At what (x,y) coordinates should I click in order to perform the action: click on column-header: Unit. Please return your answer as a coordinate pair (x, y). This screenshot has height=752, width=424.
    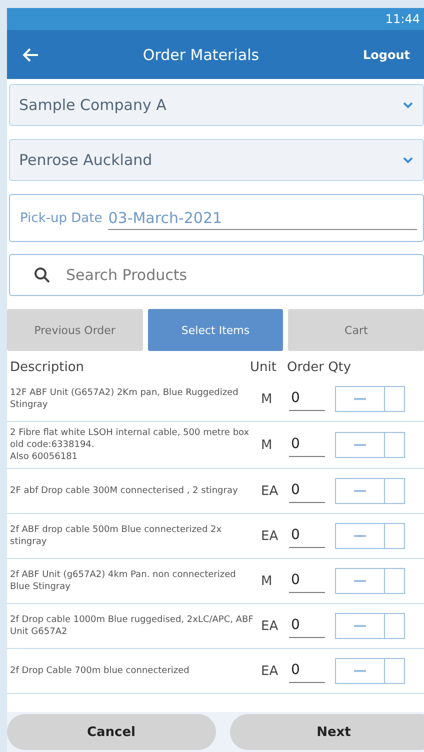
    Looking at the image, I should click on (264, 367).